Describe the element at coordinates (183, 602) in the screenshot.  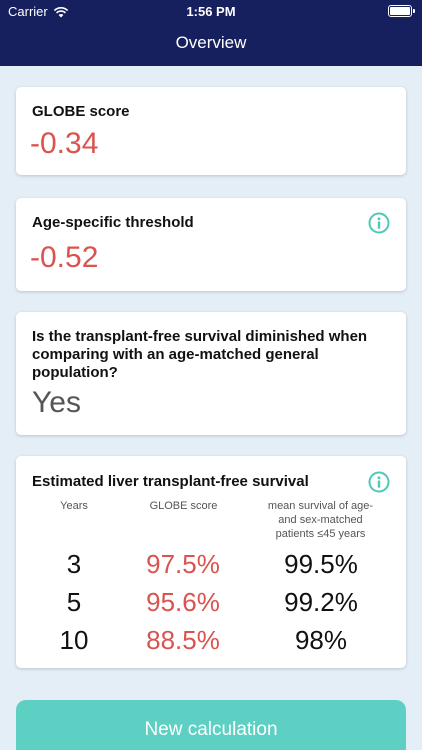
I see `table-row-globe: 95.6%` at that location.